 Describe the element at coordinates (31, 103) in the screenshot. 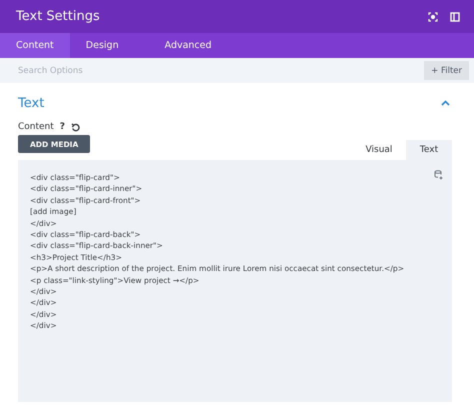

I see `section-title: Text` at that location.